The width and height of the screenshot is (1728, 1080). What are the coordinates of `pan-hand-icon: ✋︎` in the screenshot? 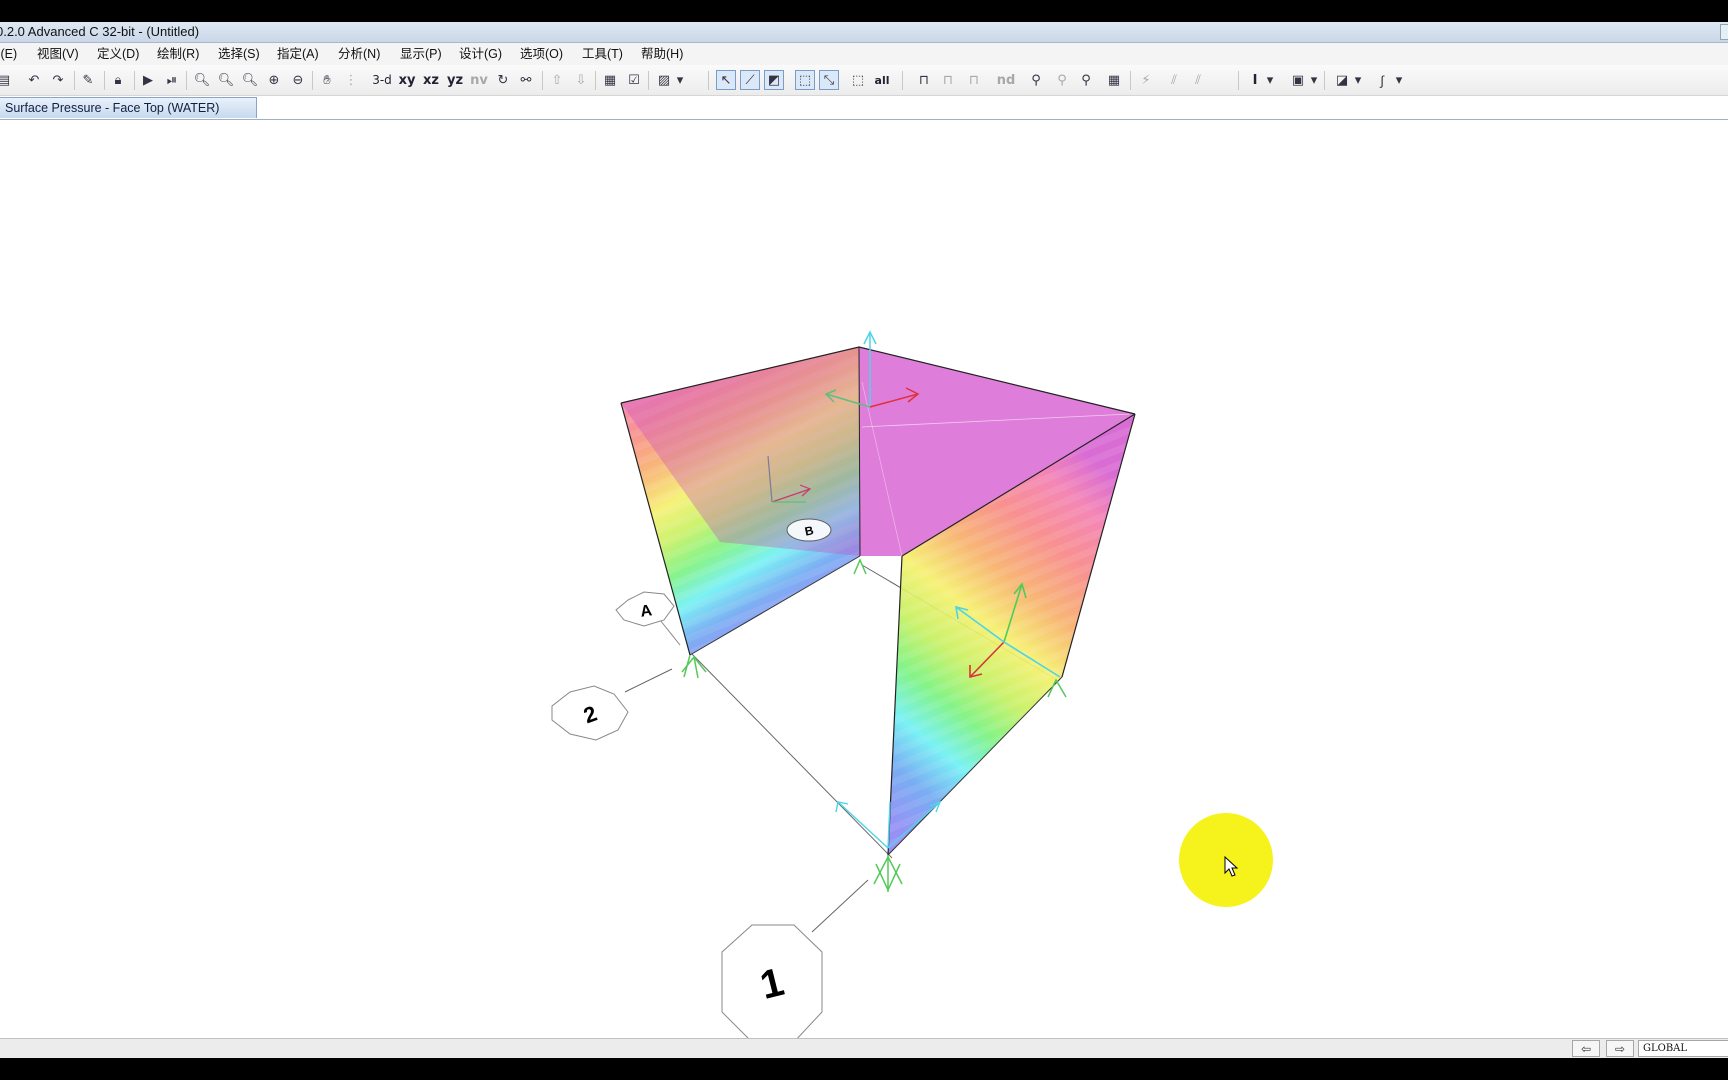 It's located at (327, 80).